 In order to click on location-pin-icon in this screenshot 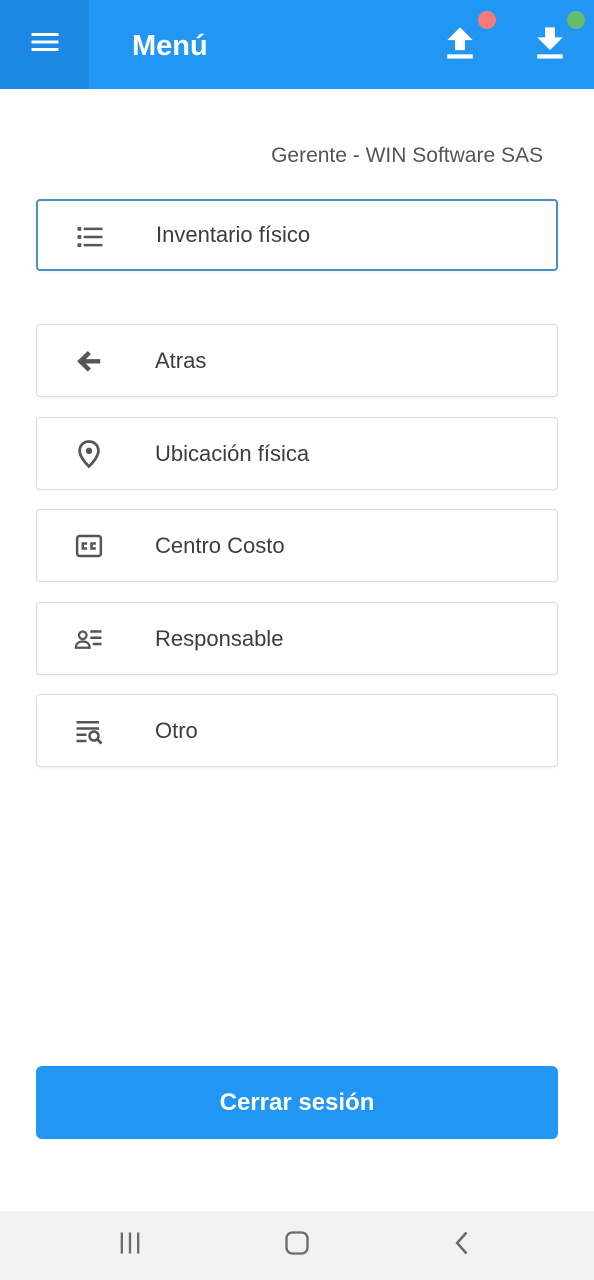, I will do `click(89, 454)`.